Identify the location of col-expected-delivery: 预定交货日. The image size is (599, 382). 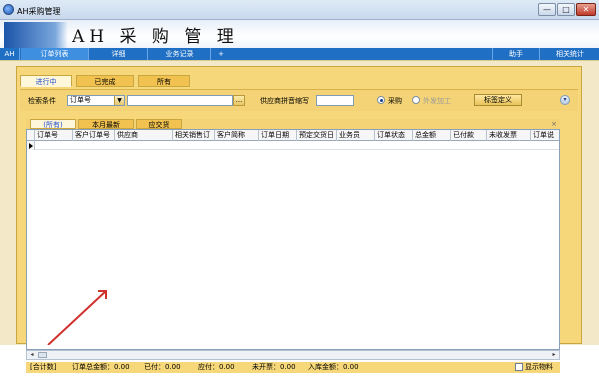
(317, 135).